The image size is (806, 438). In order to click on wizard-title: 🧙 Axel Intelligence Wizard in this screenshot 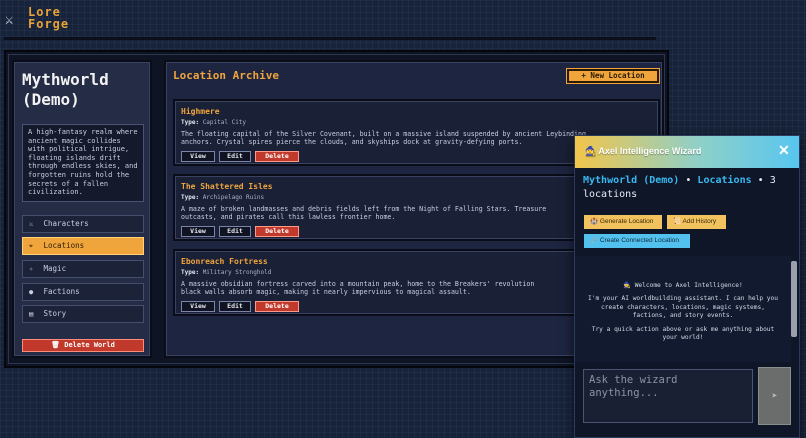, I will do `click(643, 151)`.